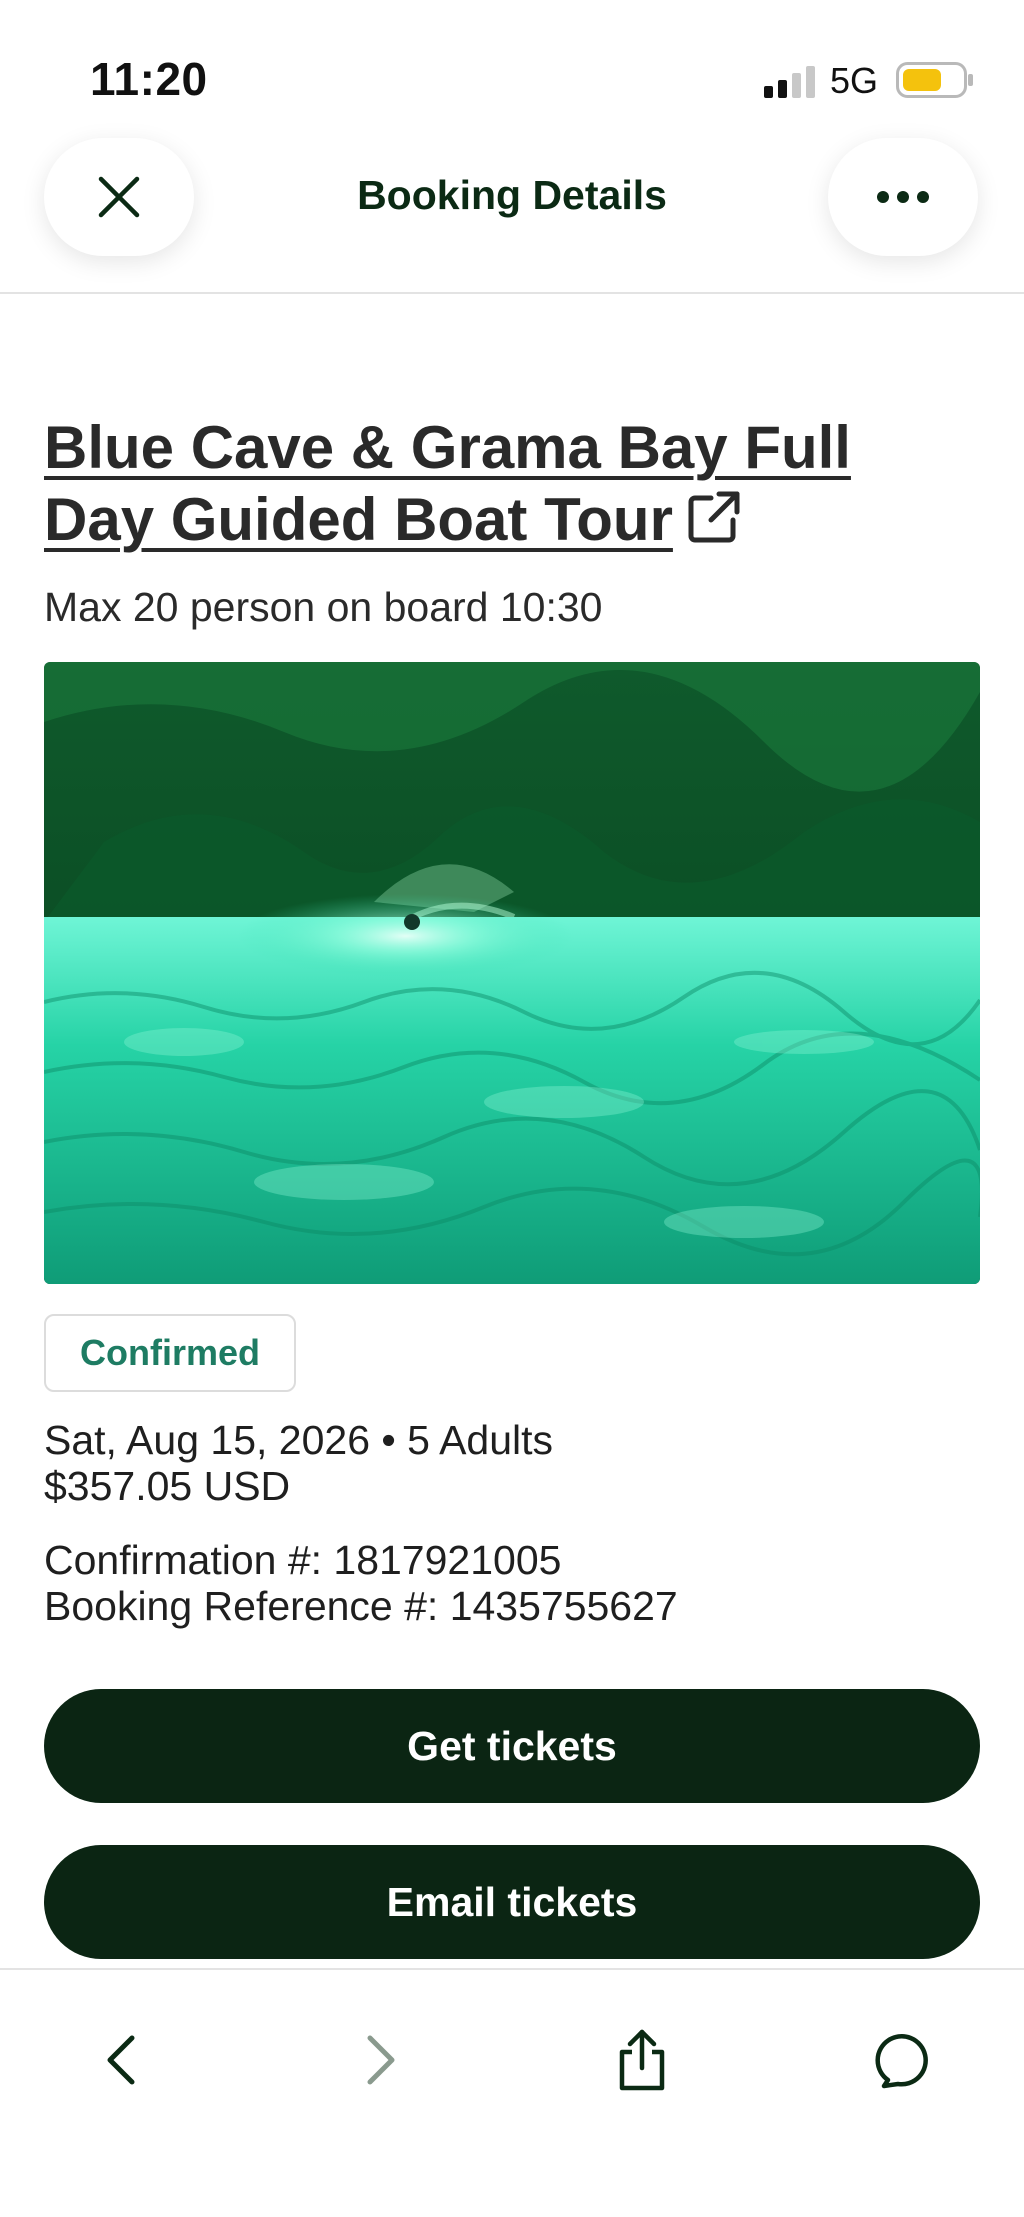 This screenshot has height=2217, width=1024. I want to click on status-bar: 11:20 5G, so click(512, 60).